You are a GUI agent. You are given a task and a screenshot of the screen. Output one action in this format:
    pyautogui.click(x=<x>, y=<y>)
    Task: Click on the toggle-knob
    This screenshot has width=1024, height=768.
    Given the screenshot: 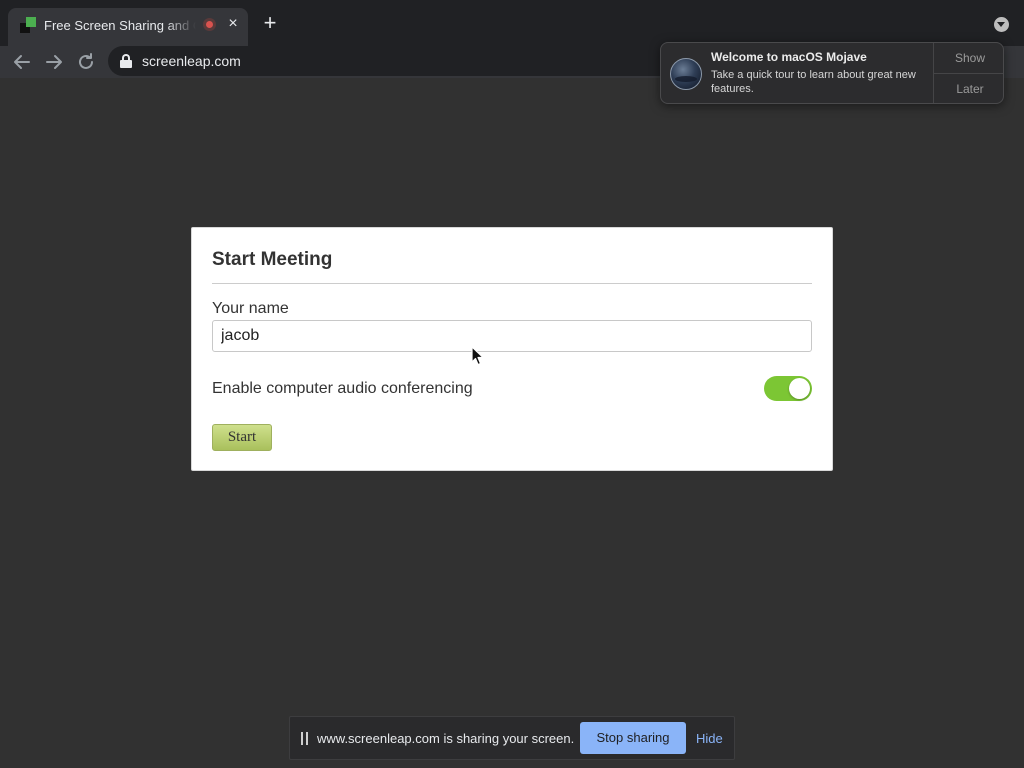 What is the action you would take?
    pyautogui.click(x=799, y=388)
    